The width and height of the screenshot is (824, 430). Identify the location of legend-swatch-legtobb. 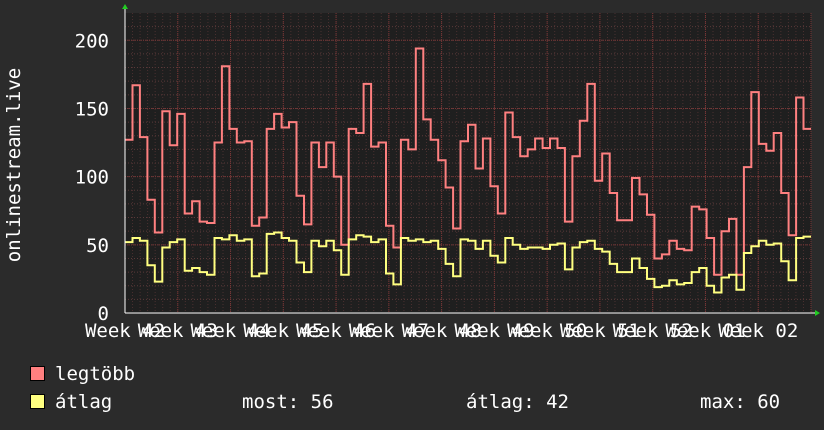
(37, 373).